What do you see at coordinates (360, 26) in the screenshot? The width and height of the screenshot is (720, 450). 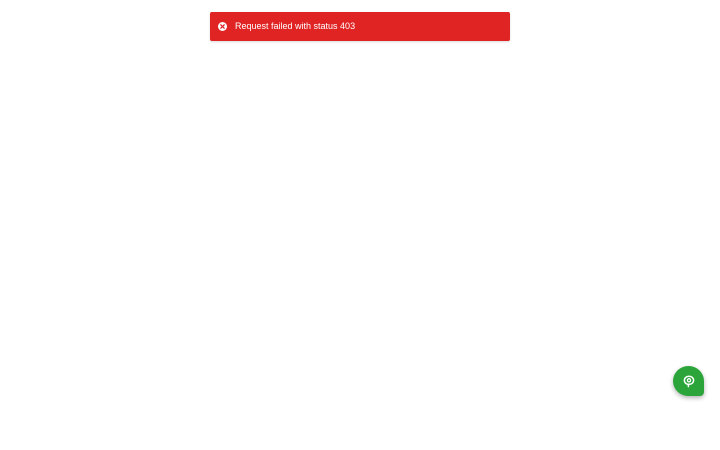 I see `error-toast: Request failed with status 403` at bounding box center [360, 26].